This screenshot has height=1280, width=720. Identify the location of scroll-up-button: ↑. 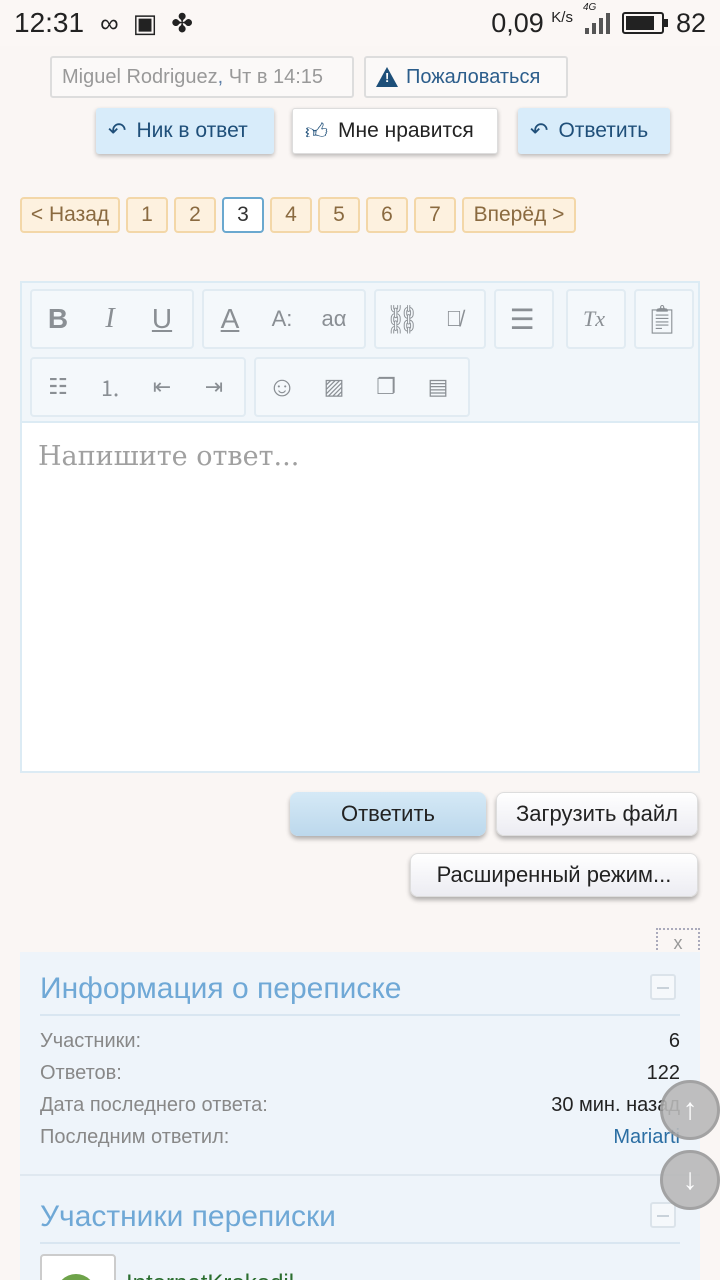
(690, 1110).